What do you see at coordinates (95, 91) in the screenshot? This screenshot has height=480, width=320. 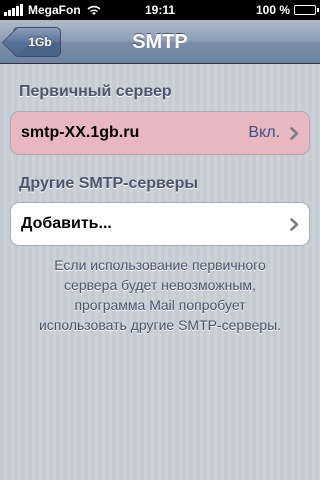 I see `primary-server-header: Первичный сервер` at bounding box center [95, 91].